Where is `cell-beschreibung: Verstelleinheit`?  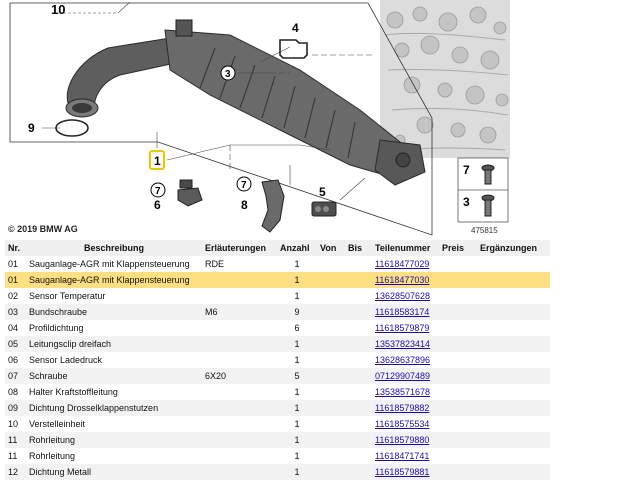
cell-beschreibung: Verstelleinheit is located at coordinates (57, 424).